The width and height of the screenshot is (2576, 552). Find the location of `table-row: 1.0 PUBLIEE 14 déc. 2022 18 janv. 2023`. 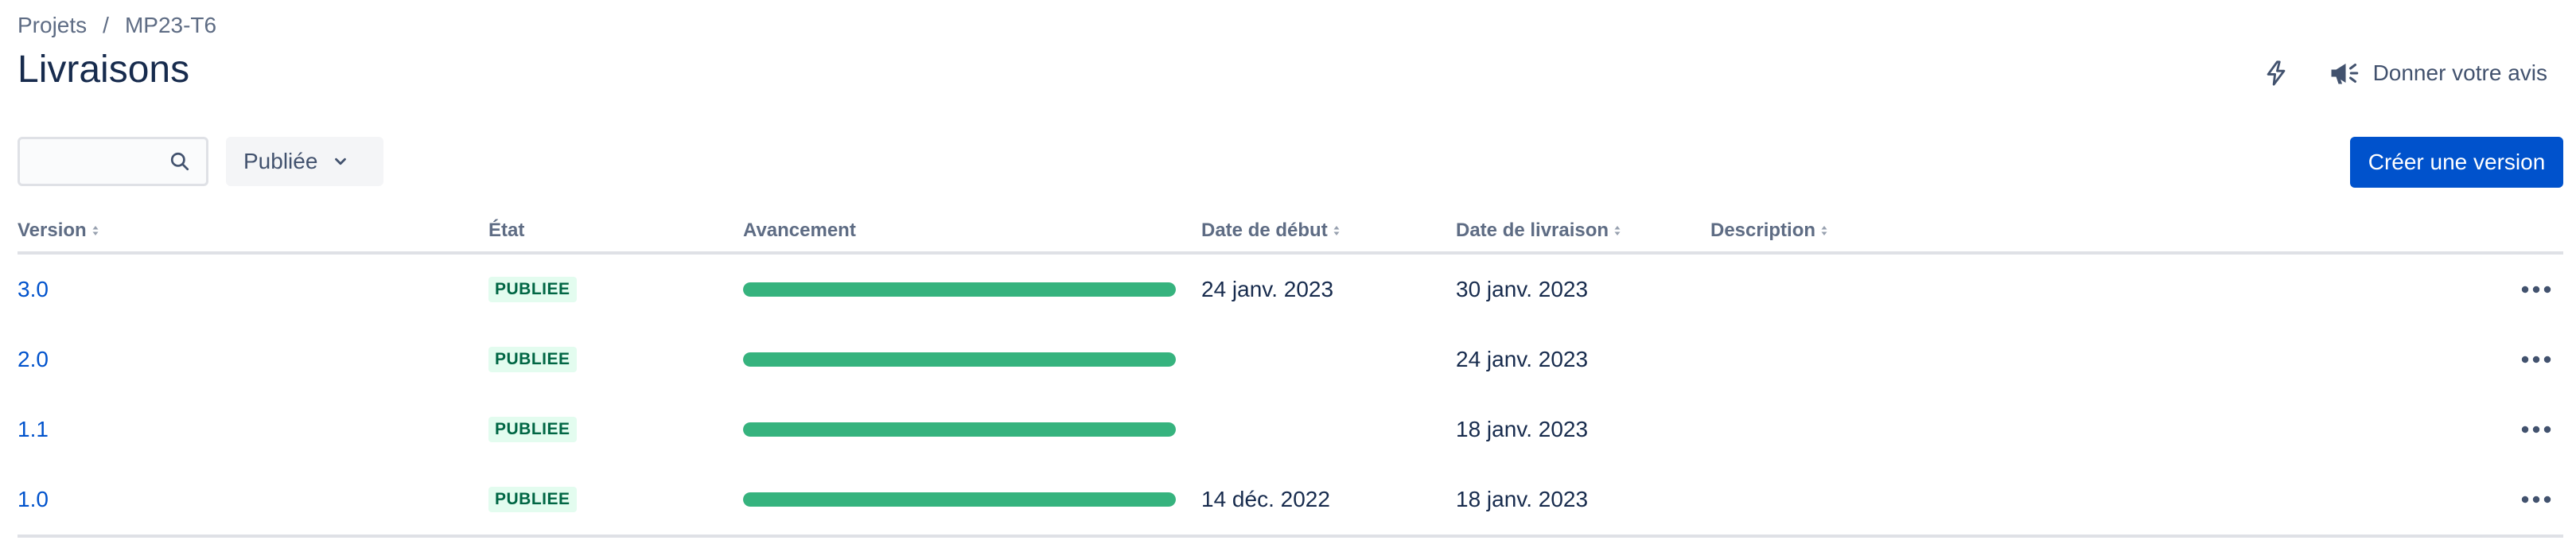

table-row: 1.0 PUBLIEE 14 déc. 2022 18 janv. 2023 is located at coordinates (1291, 500).